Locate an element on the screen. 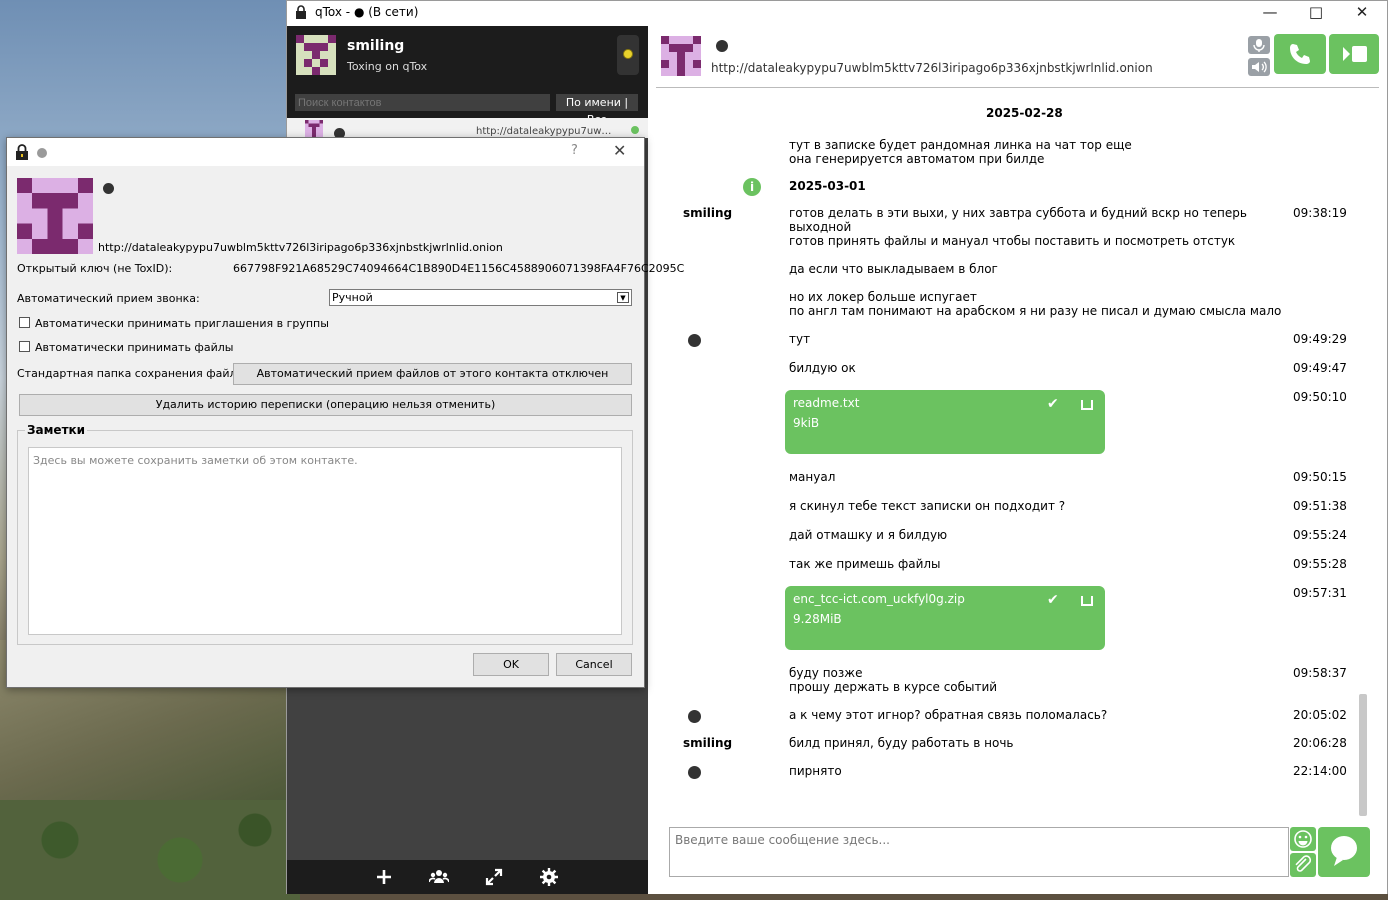 This screenshot has width=1388, height=900. search-row: По имени | Все is located at coordinates (467, 107).